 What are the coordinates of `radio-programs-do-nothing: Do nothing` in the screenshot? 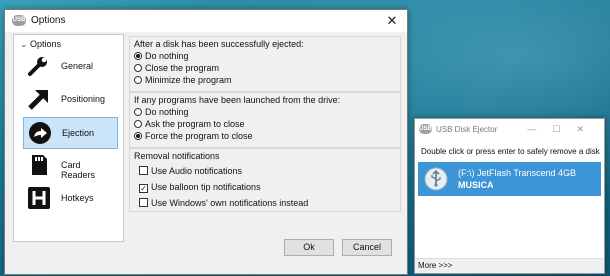 It's located at (161, 112).